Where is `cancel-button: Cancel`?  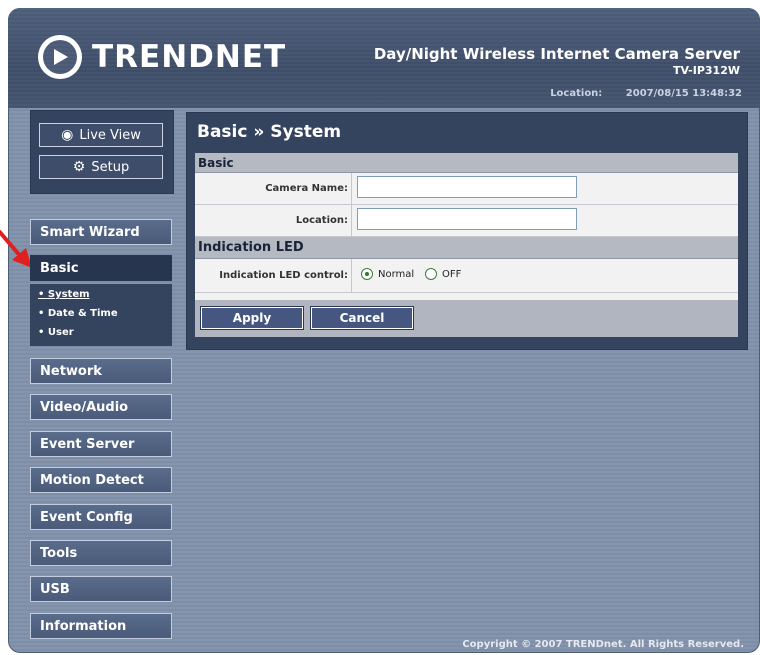 cancel-button: Cancel is located at coordinates (362, 318).